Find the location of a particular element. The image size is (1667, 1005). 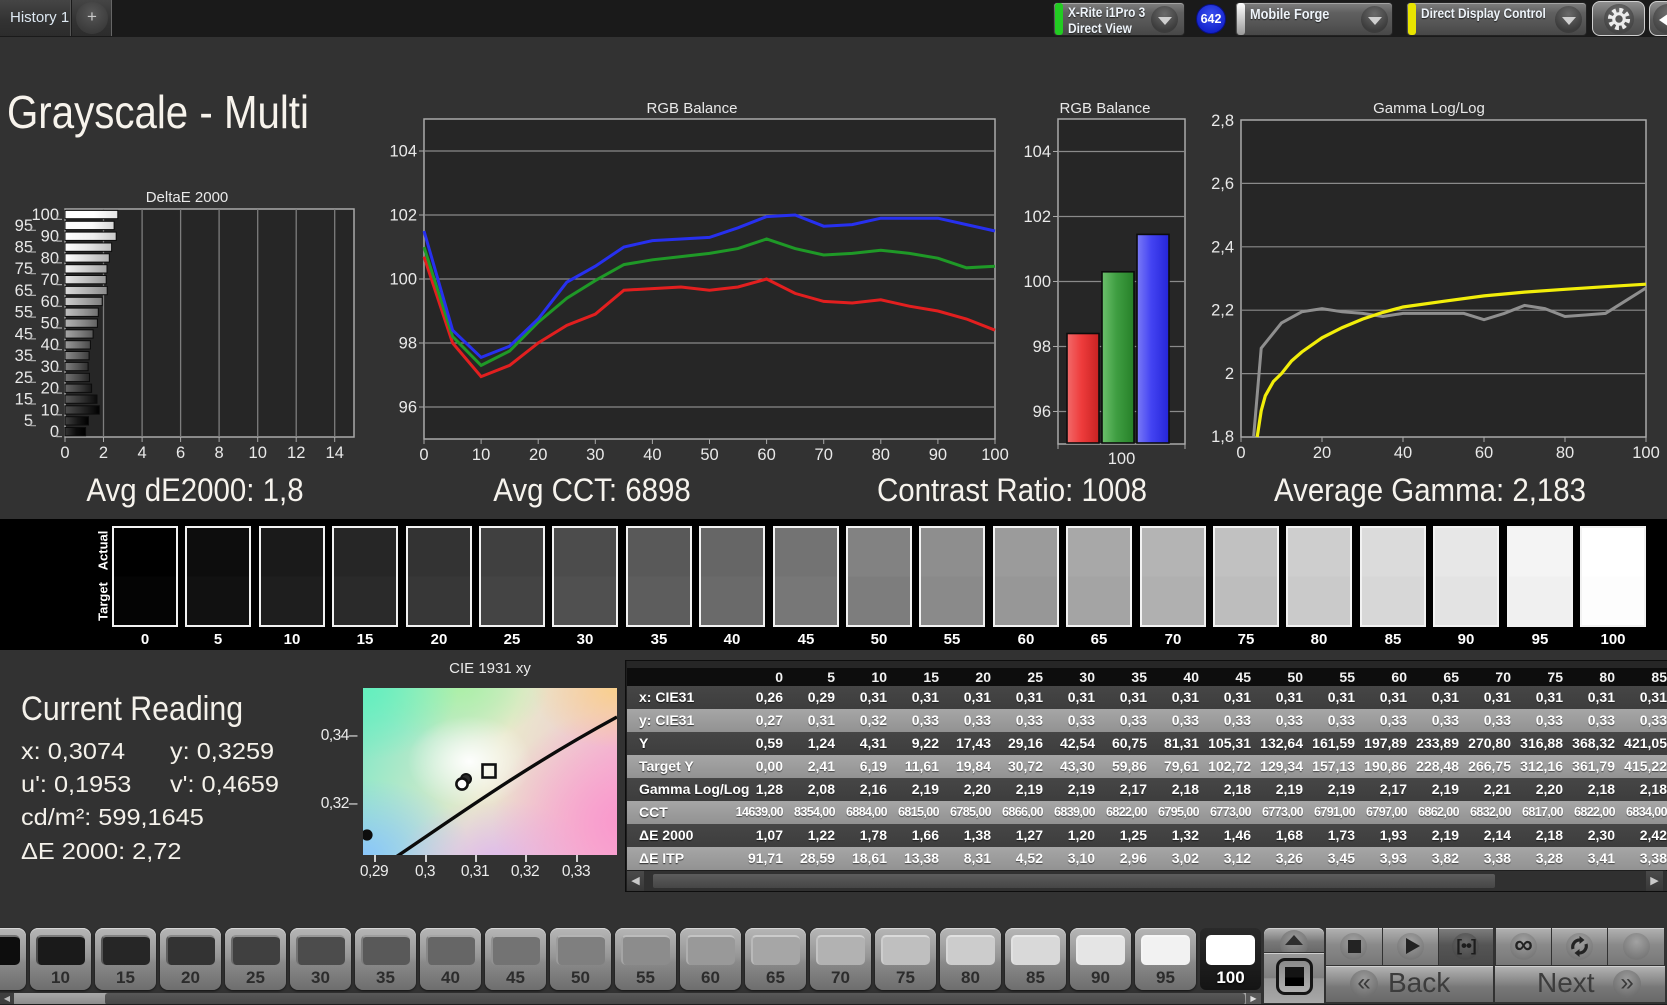

svg-text: 12 is located at coordinates (296, 453).